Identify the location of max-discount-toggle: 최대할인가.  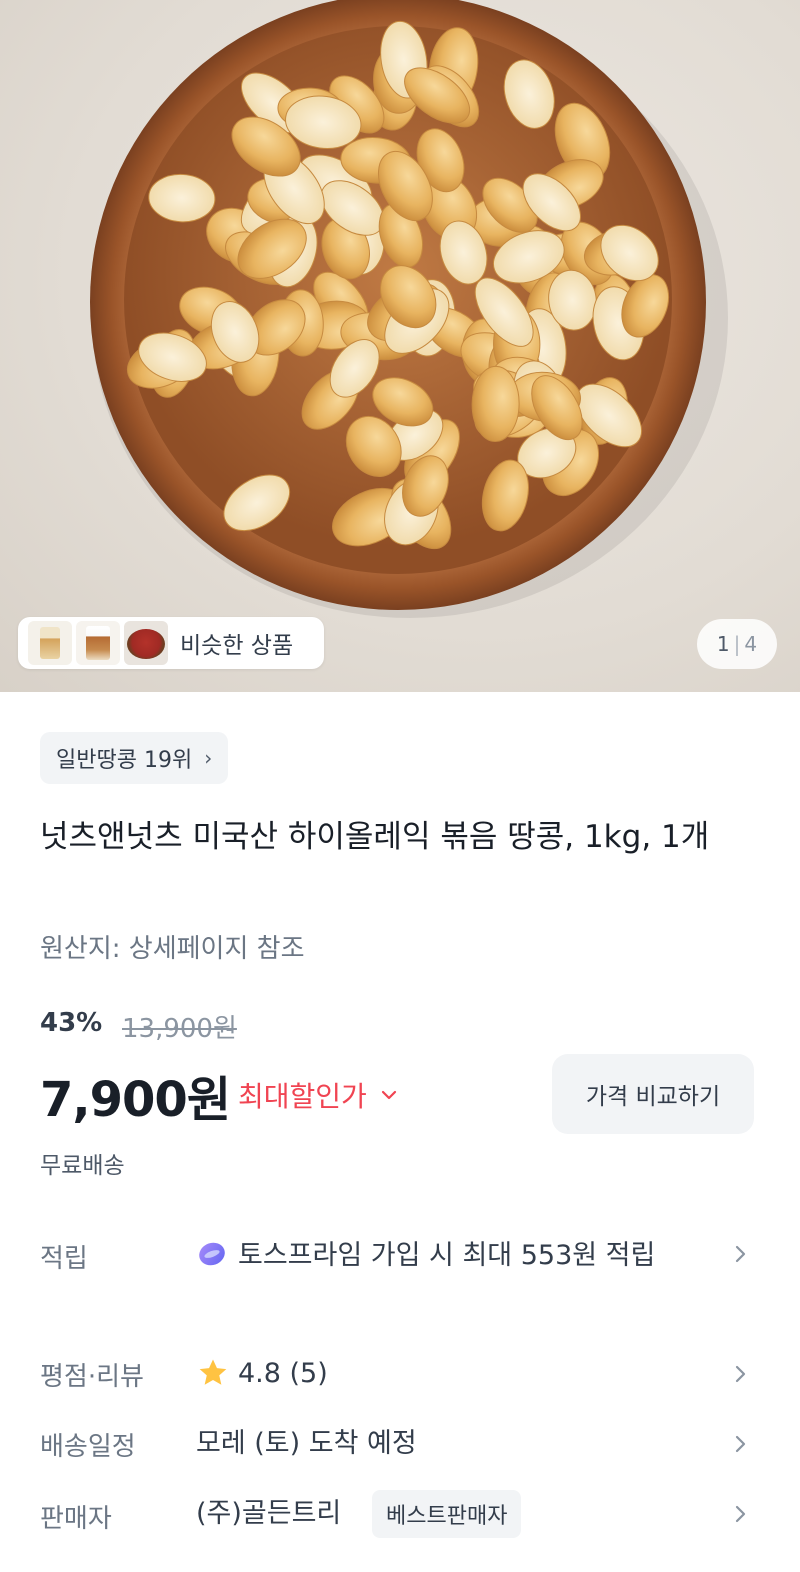
(317, 1095).